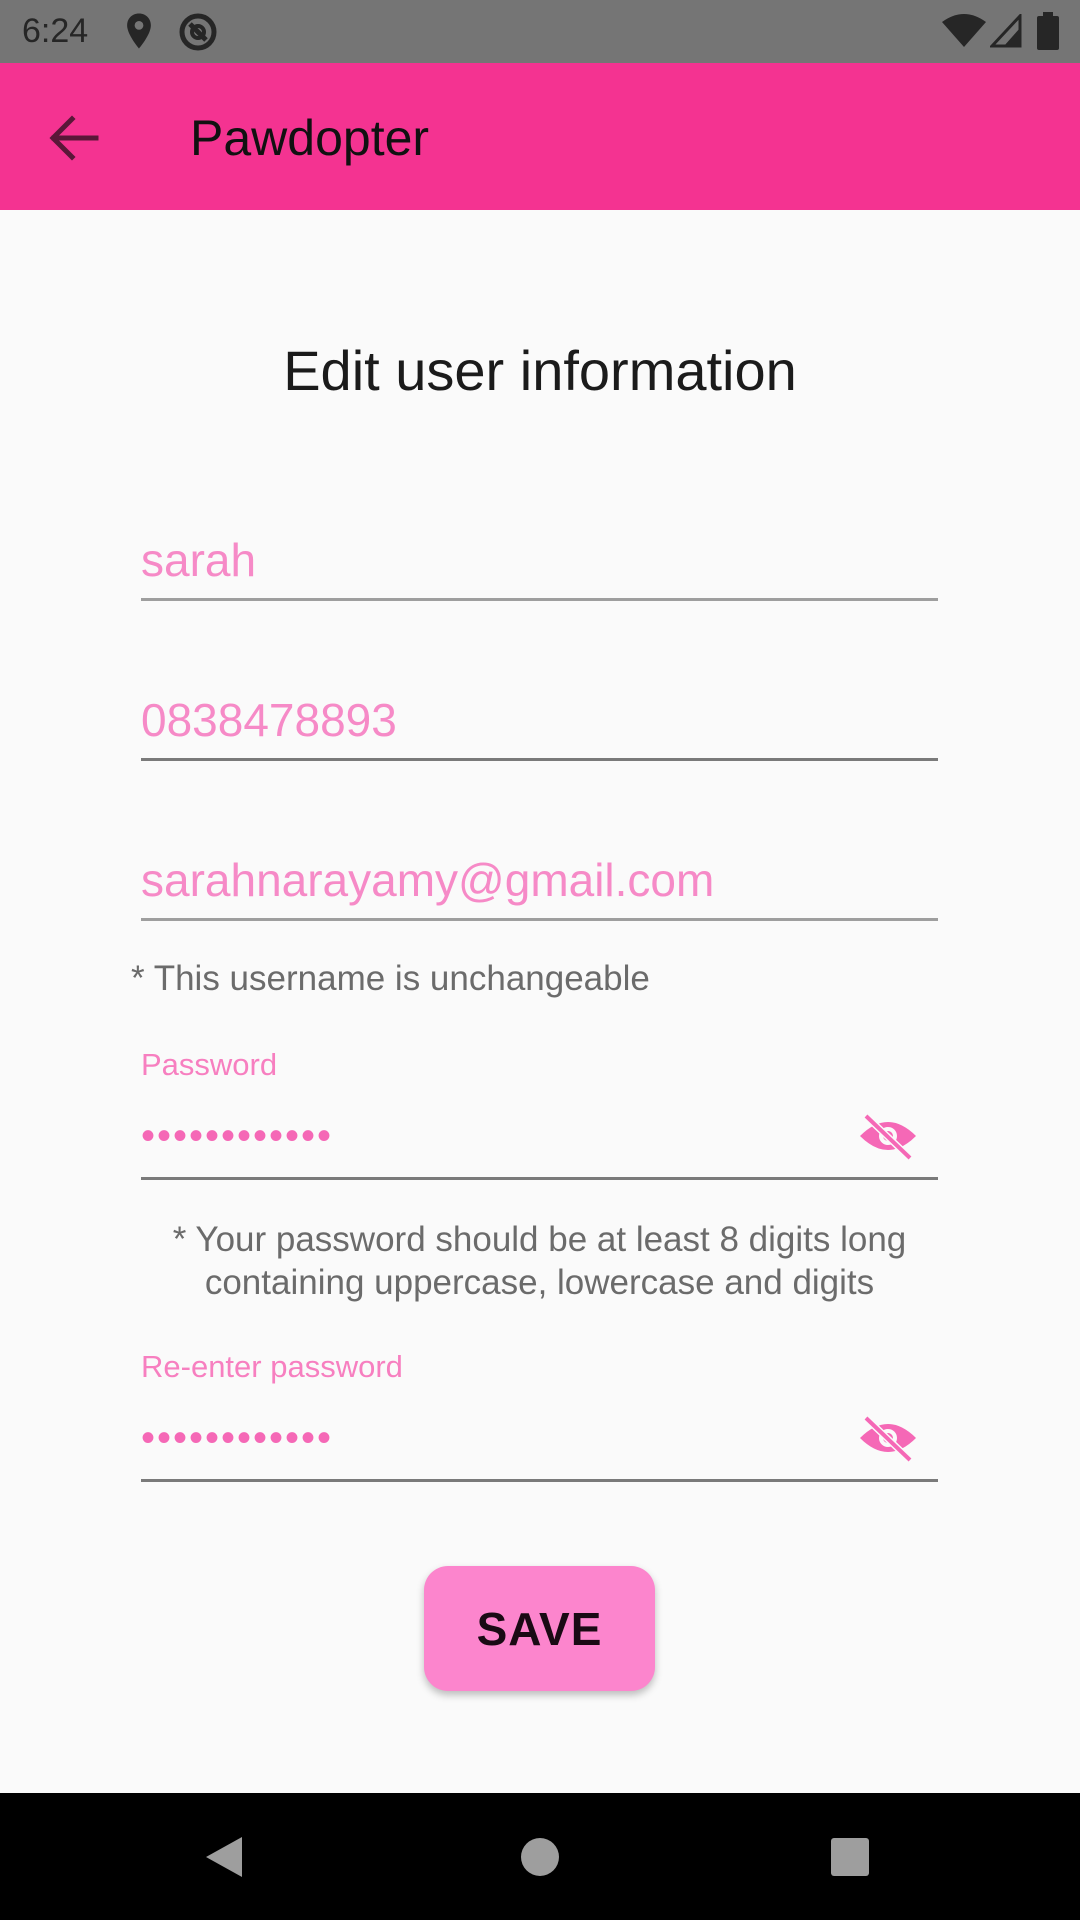 The image size is (1080, 1920). What do you see at coordinates (272, 1366) in the screenshot?
I see `reenter-password-label: Re-enter password` at bounding box center [272, 1366].